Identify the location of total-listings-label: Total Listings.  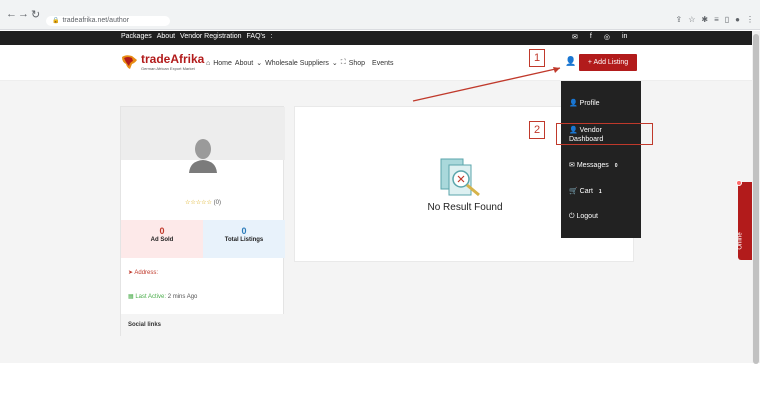
(244, 240).